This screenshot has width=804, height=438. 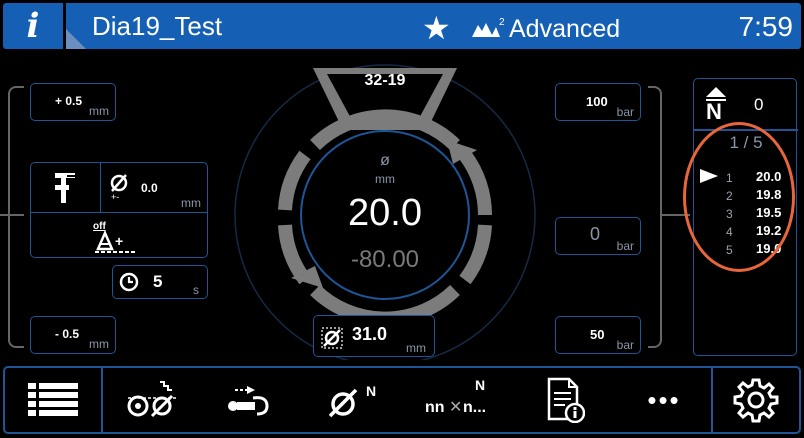 What do you see at coordinates (480, 385) in the screenshot?
I see `sequence-n-superscript: N` at bounding box center [480, 385].